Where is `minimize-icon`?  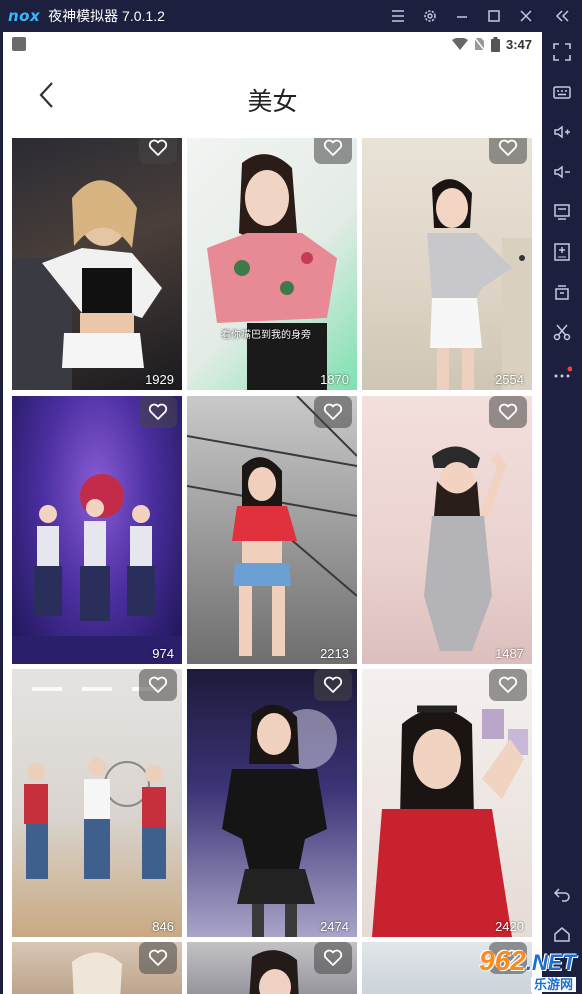
minimize-icon is located at coordinates (462, 16).